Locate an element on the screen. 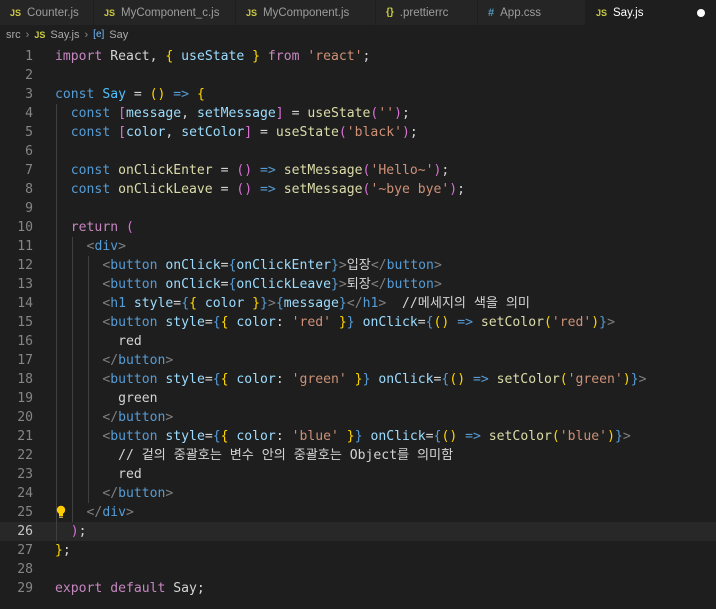 The width and height of the screenshot is (716, 609). code-token: Say; is located at coordinates (185, 588).